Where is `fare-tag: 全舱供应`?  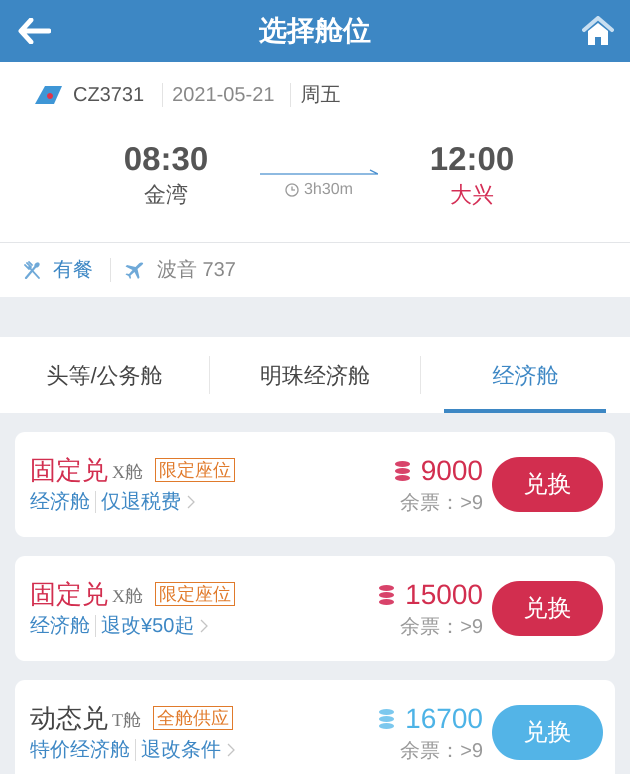 fare-tag: 全舱供应 is located at coordinates (193, 718).